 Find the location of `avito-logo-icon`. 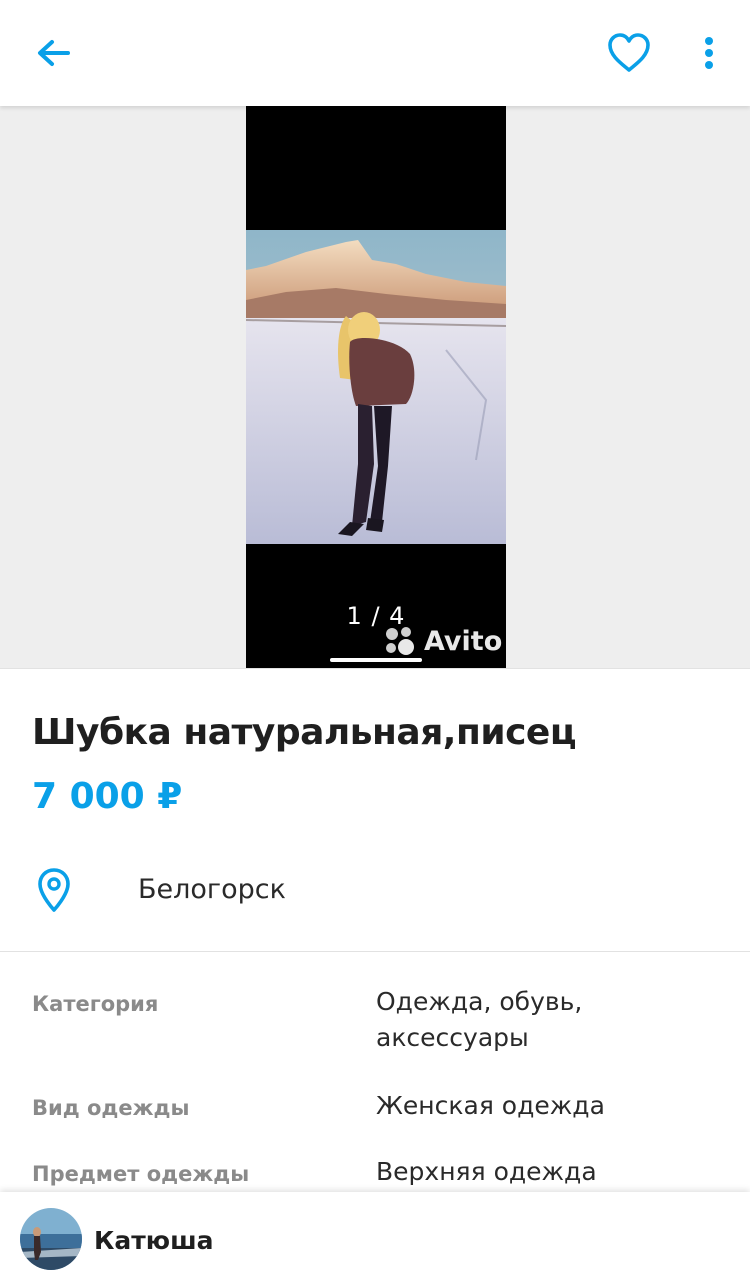

avito-logo-icon is located at coordinates (400, 641).